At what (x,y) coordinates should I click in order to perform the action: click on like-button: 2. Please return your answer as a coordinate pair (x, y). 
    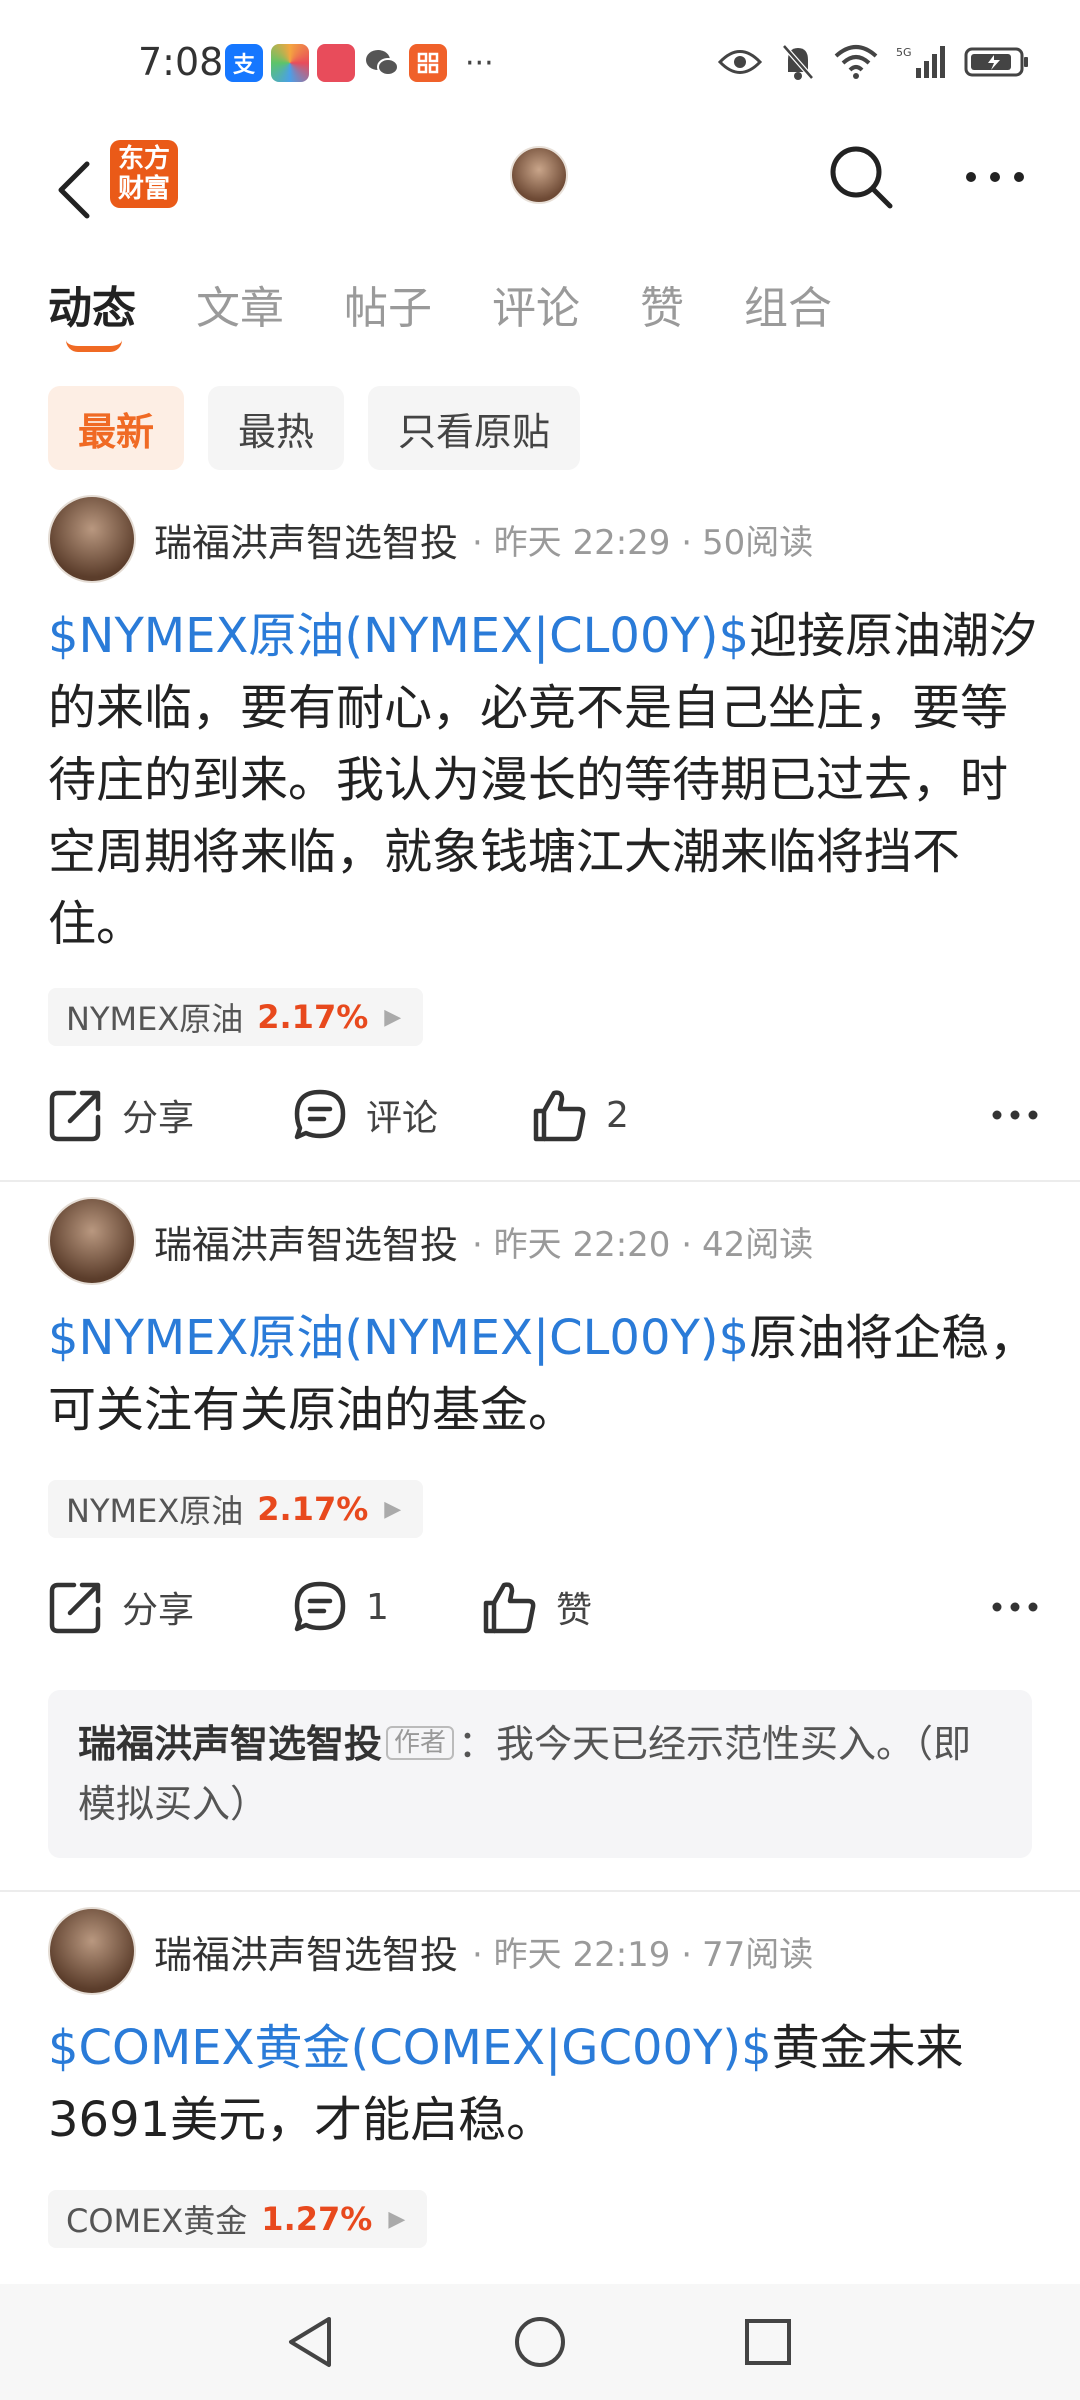
    Looking at the image, I should click on (580, 1115).